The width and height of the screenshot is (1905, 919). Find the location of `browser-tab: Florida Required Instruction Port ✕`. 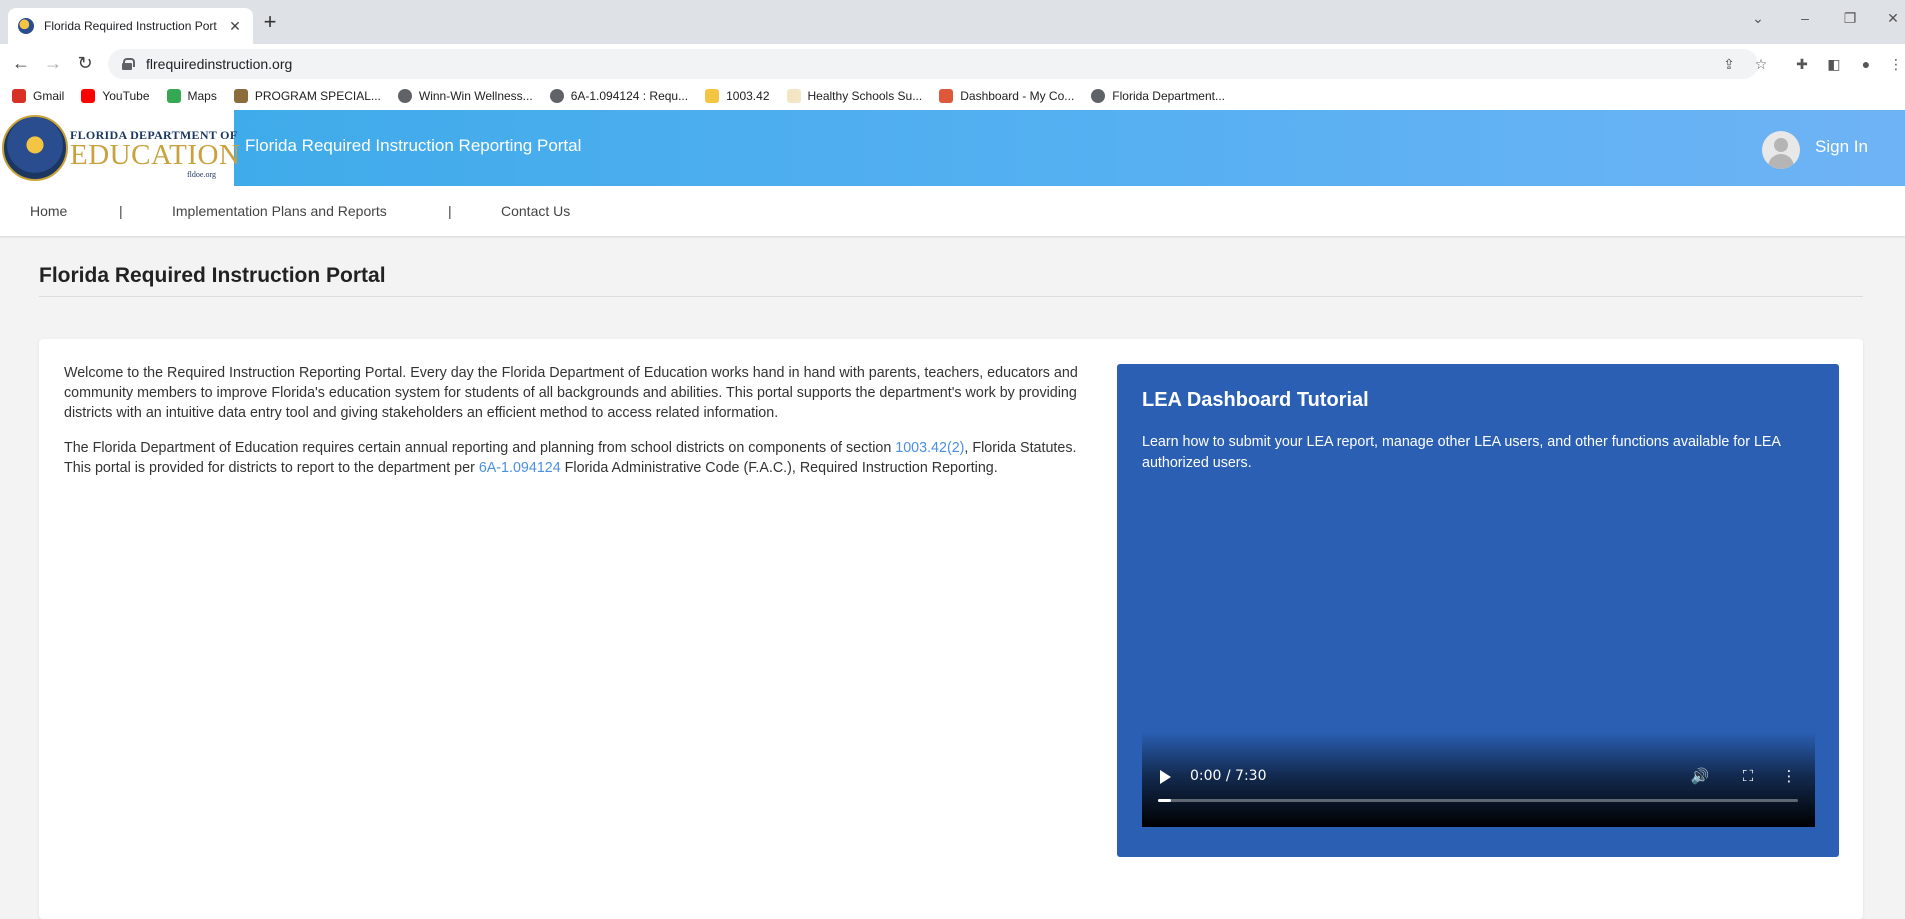

browser-tab: Florida Required Instruction Port ✕ is located at coordinates (130, 26).